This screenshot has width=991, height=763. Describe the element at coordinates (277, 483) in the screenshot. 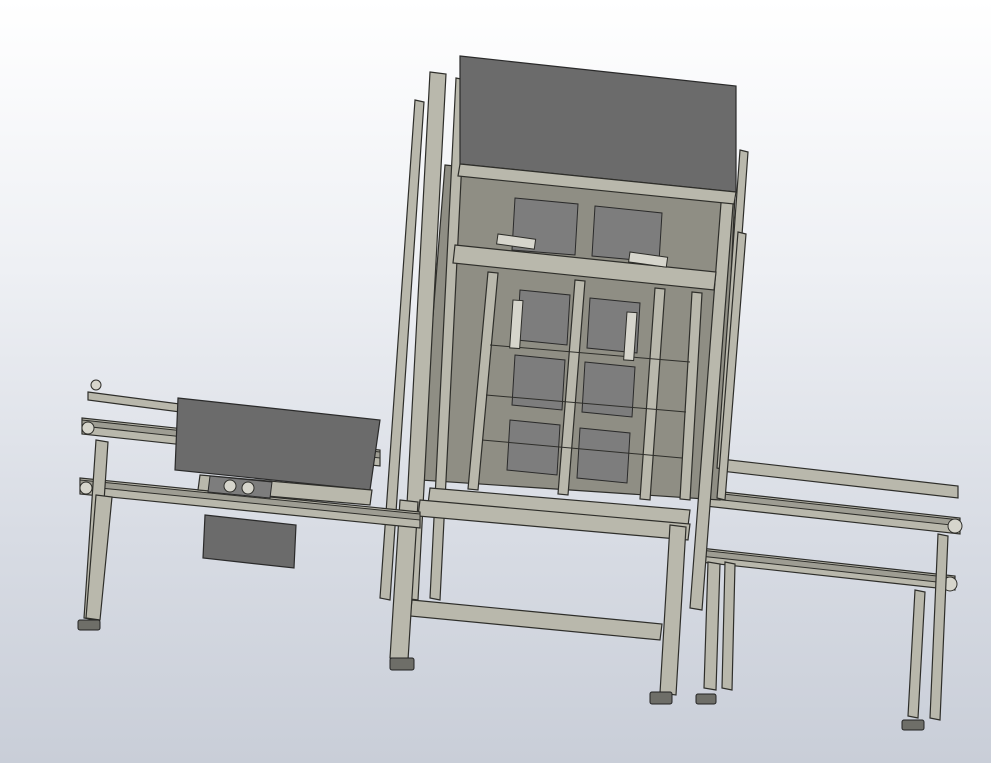

I see `left-hopper` at that location.